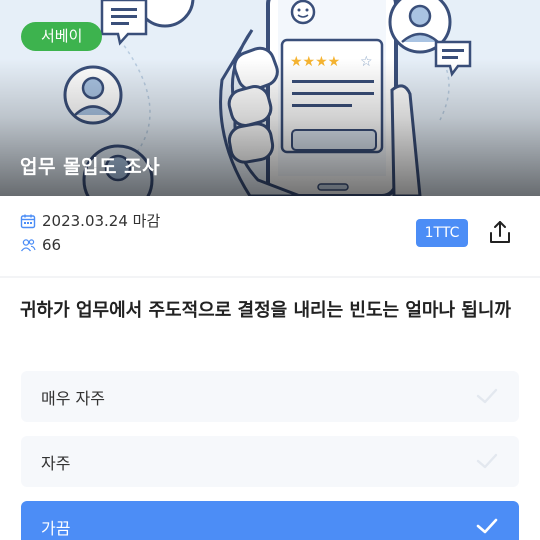 This screenshot has width=540, height=540. I want to click on survey-meta-bar: 2023.03.24 마감 66 1TTC, so click(270, 236).